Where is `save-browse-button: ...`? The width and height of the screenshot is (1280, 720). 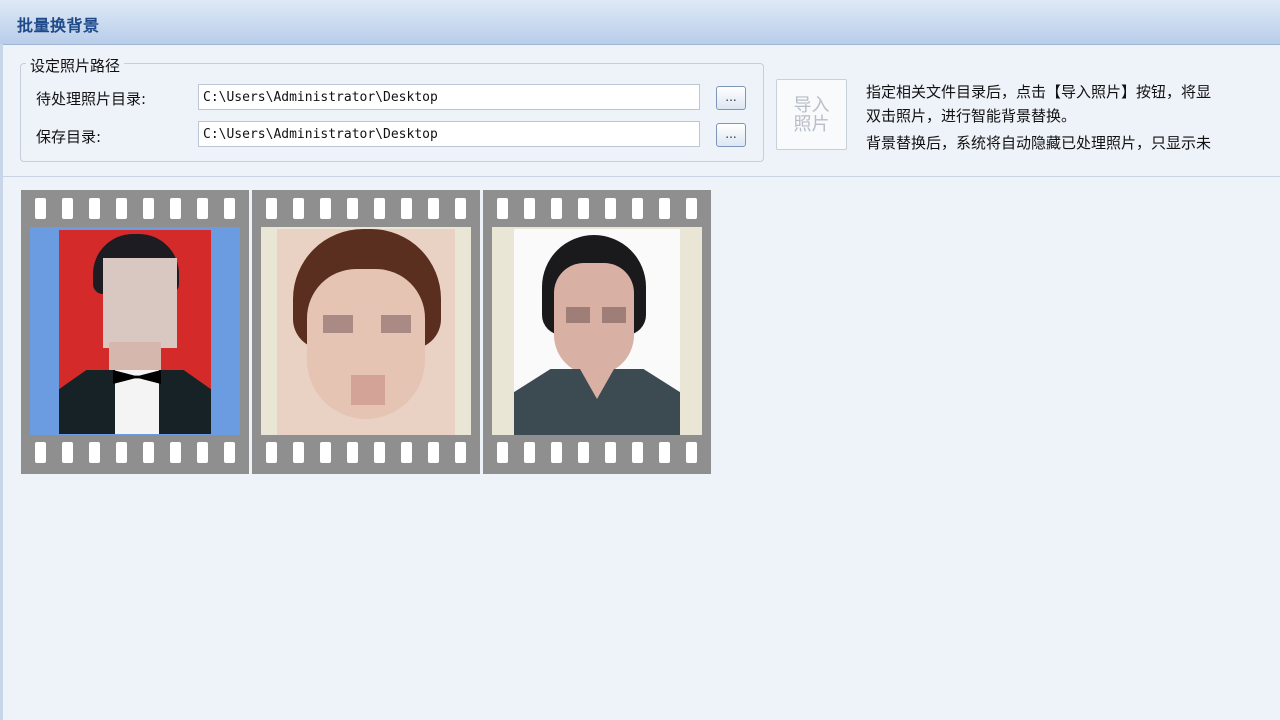
save-browse-button: ... is located at coordinates (731, 135).